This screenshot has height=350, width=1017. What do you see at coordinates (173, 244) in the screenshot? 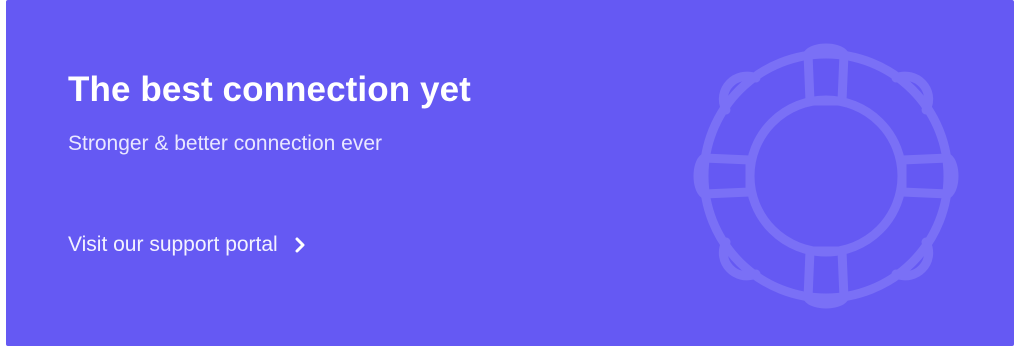
I see `support-portal-link-label: Visit our support portal` at bounding box center [173, 244].